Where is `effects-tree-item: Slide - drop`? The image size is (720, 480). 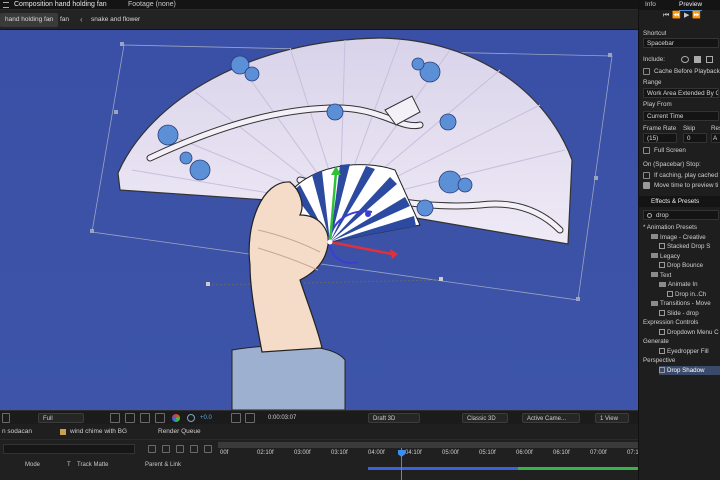
effects-tree-item: Slide - drop is located at coordinates (689, 313).